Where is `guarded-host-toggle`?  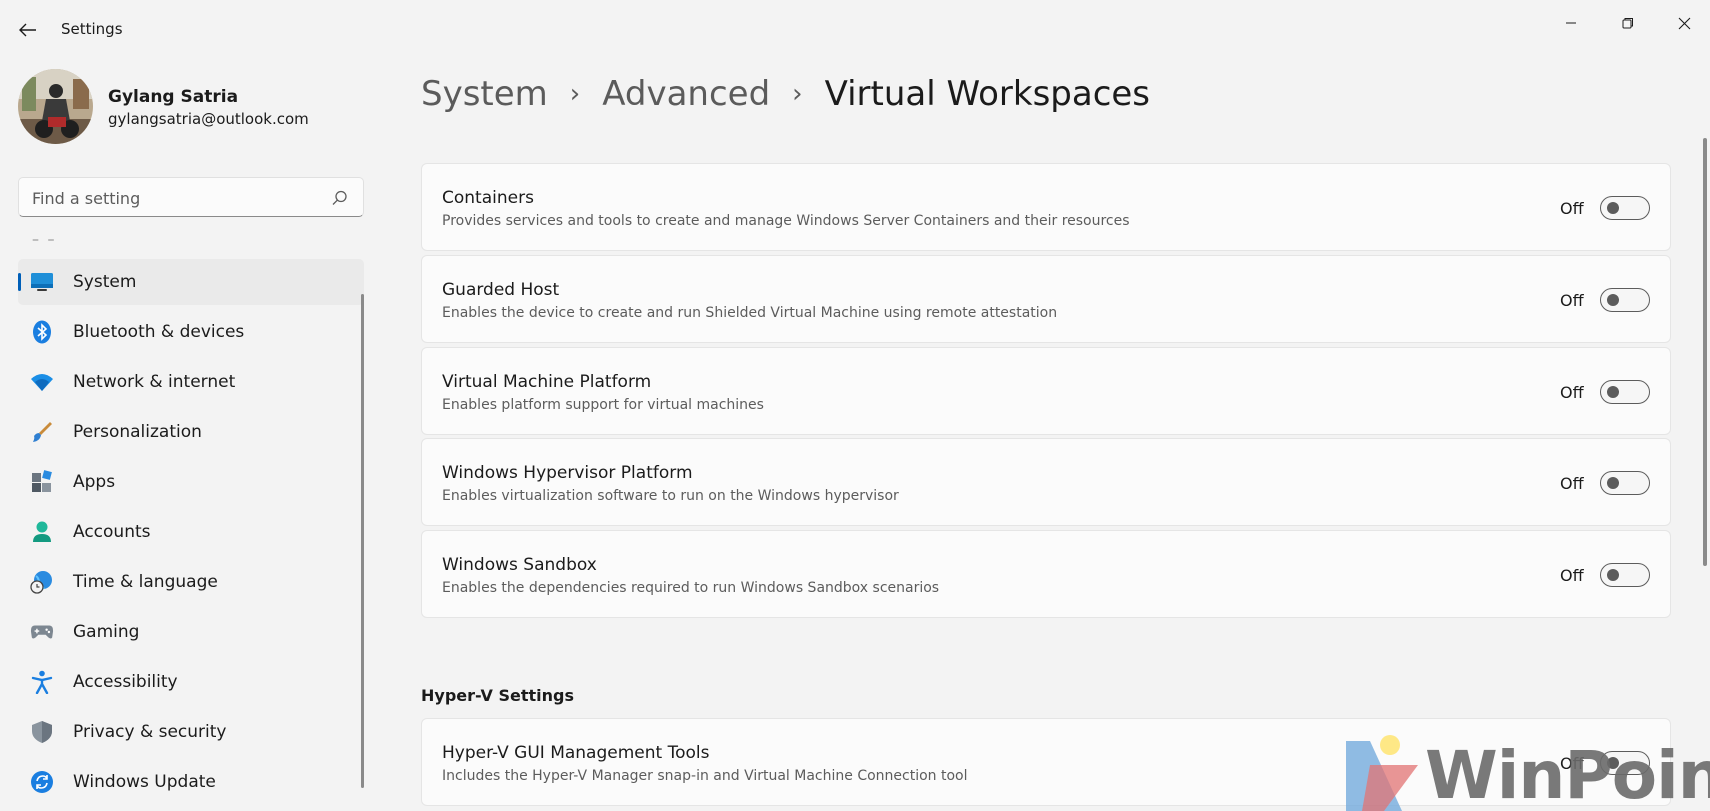
guarded-host-toggle is located at coordinates (1625, 300).